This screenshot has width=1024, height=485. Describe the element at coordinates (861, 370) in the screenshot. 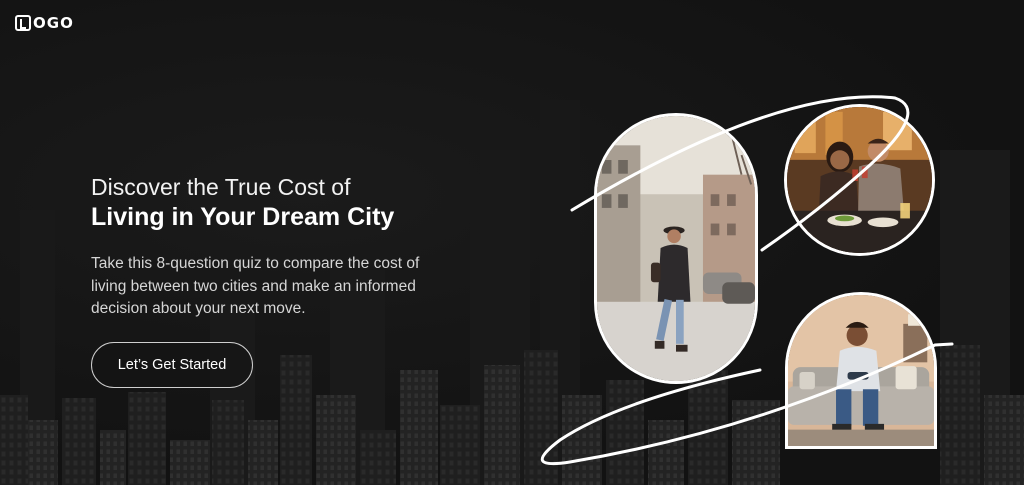

I see `gamer-photo` at that location.